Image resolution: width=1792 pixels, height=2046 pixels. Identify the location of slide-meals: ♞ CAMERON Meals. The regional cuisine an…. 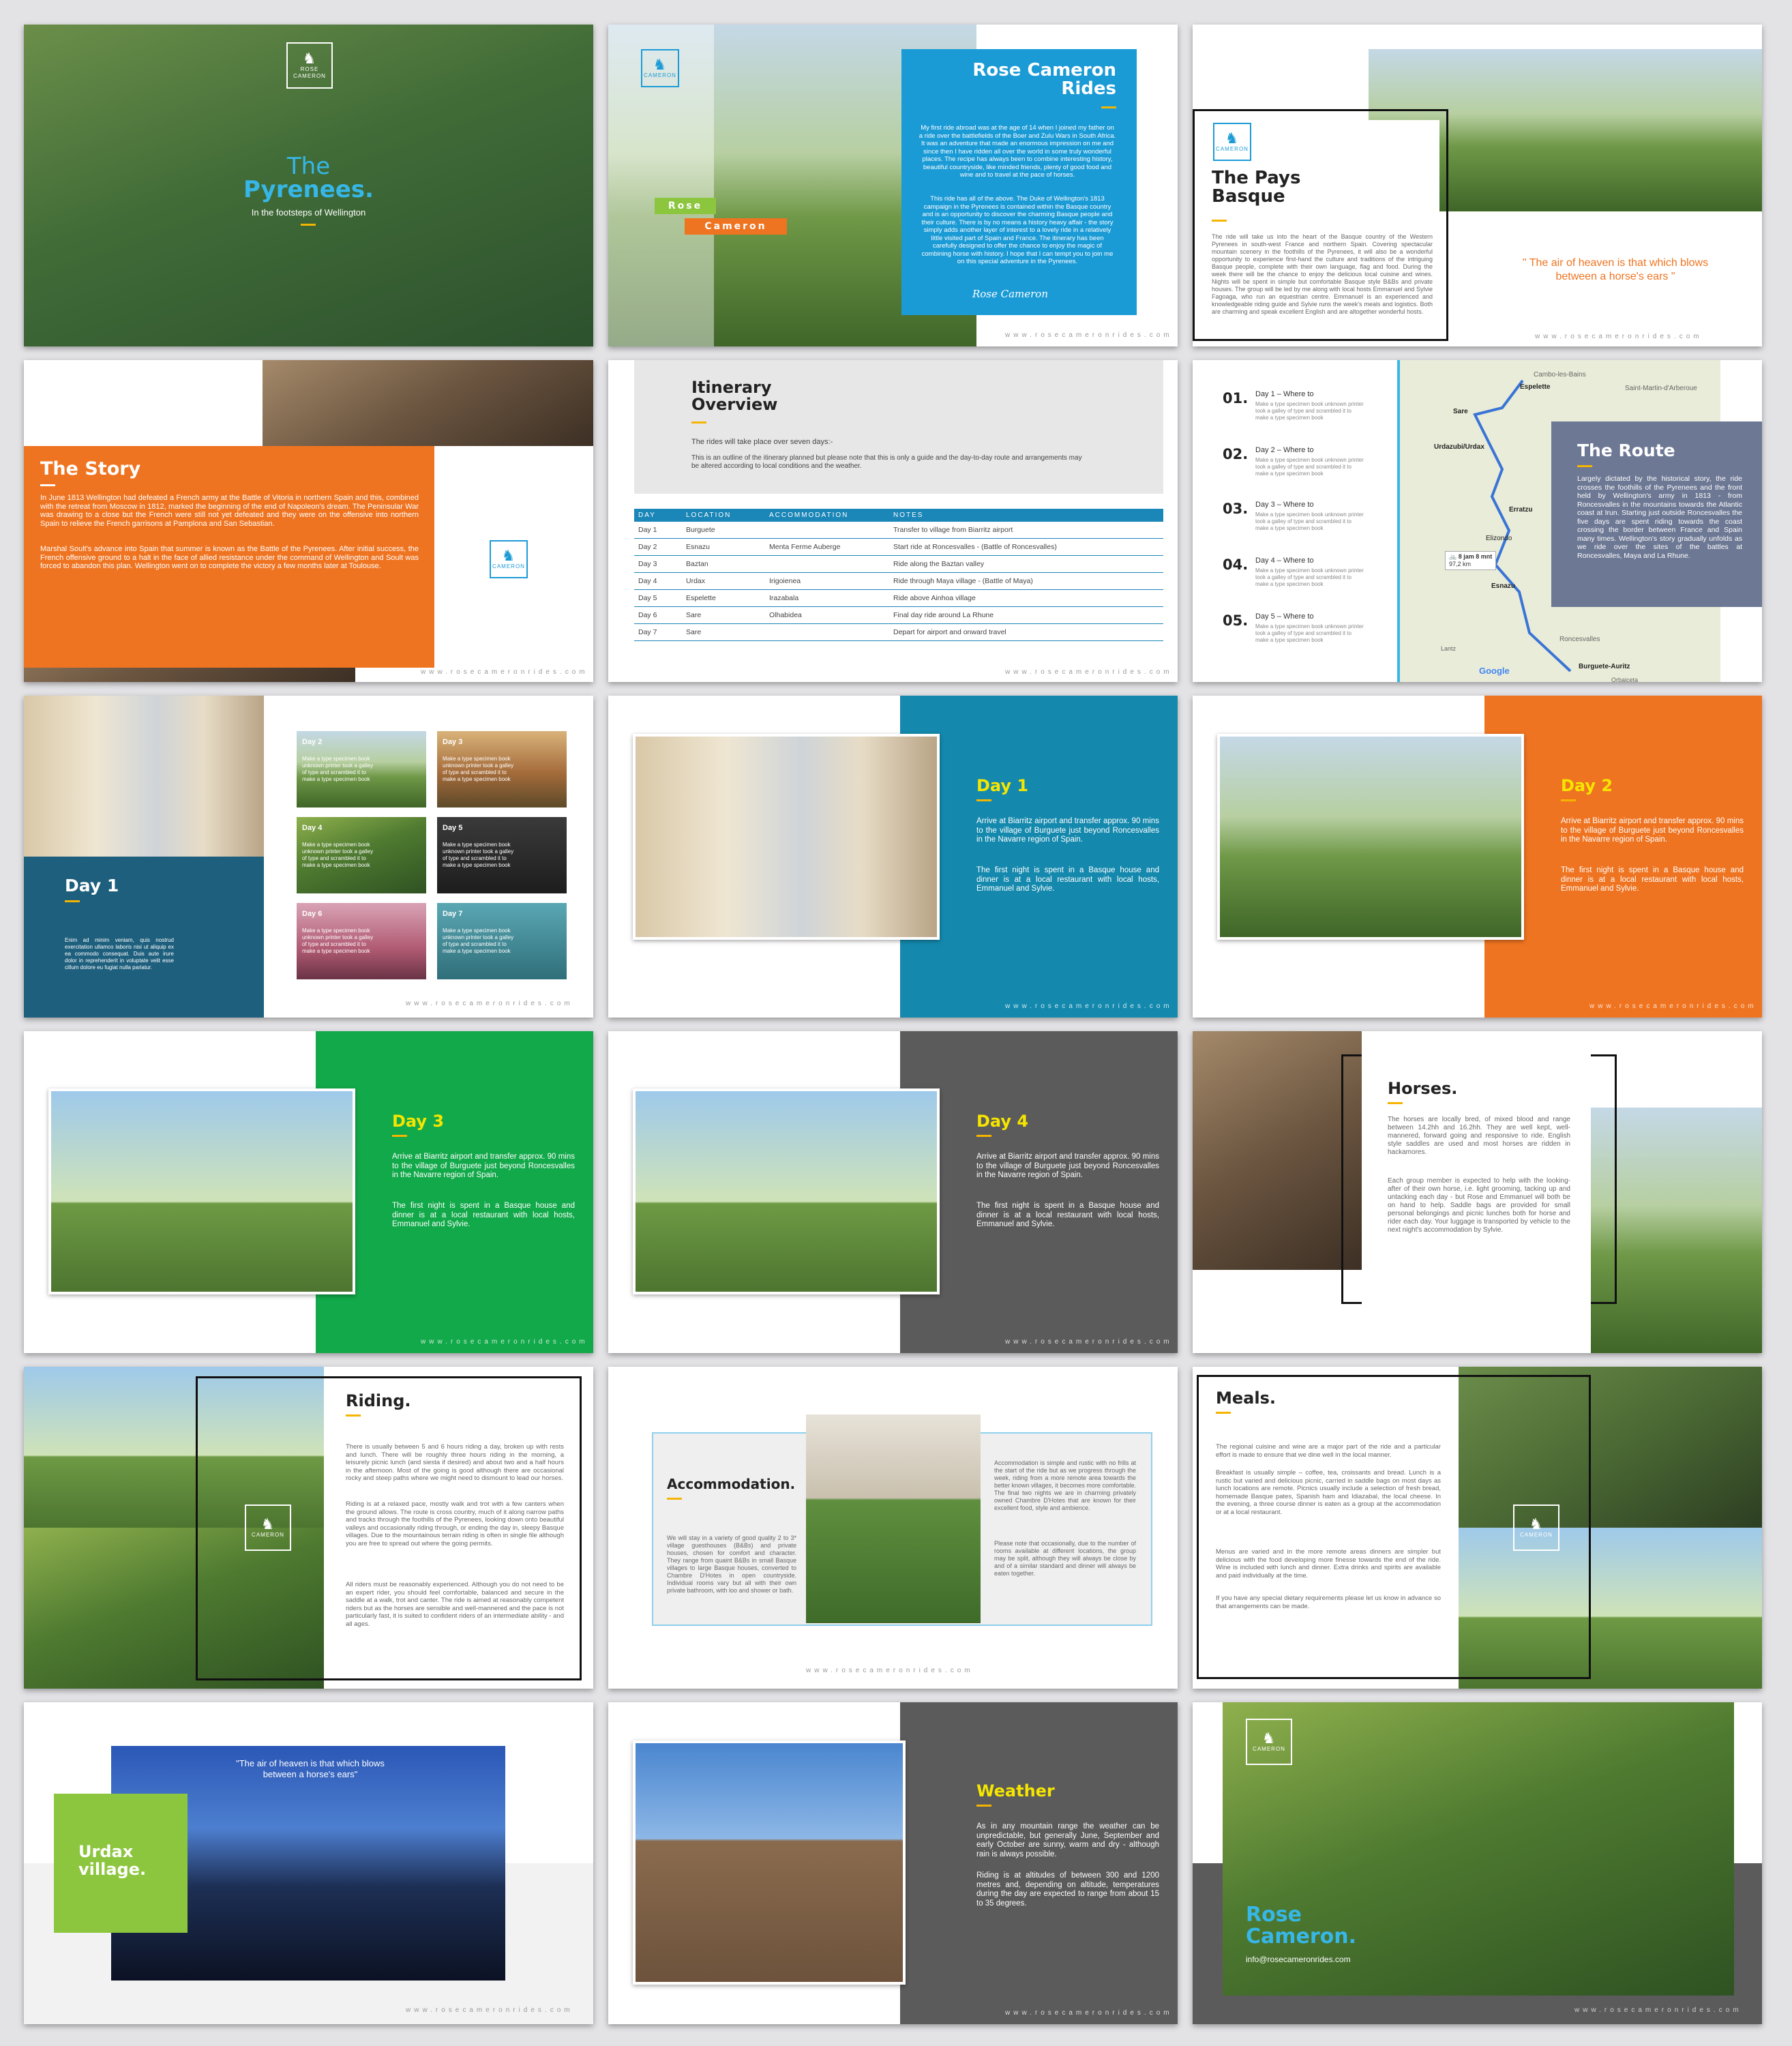
(1477, 1528).